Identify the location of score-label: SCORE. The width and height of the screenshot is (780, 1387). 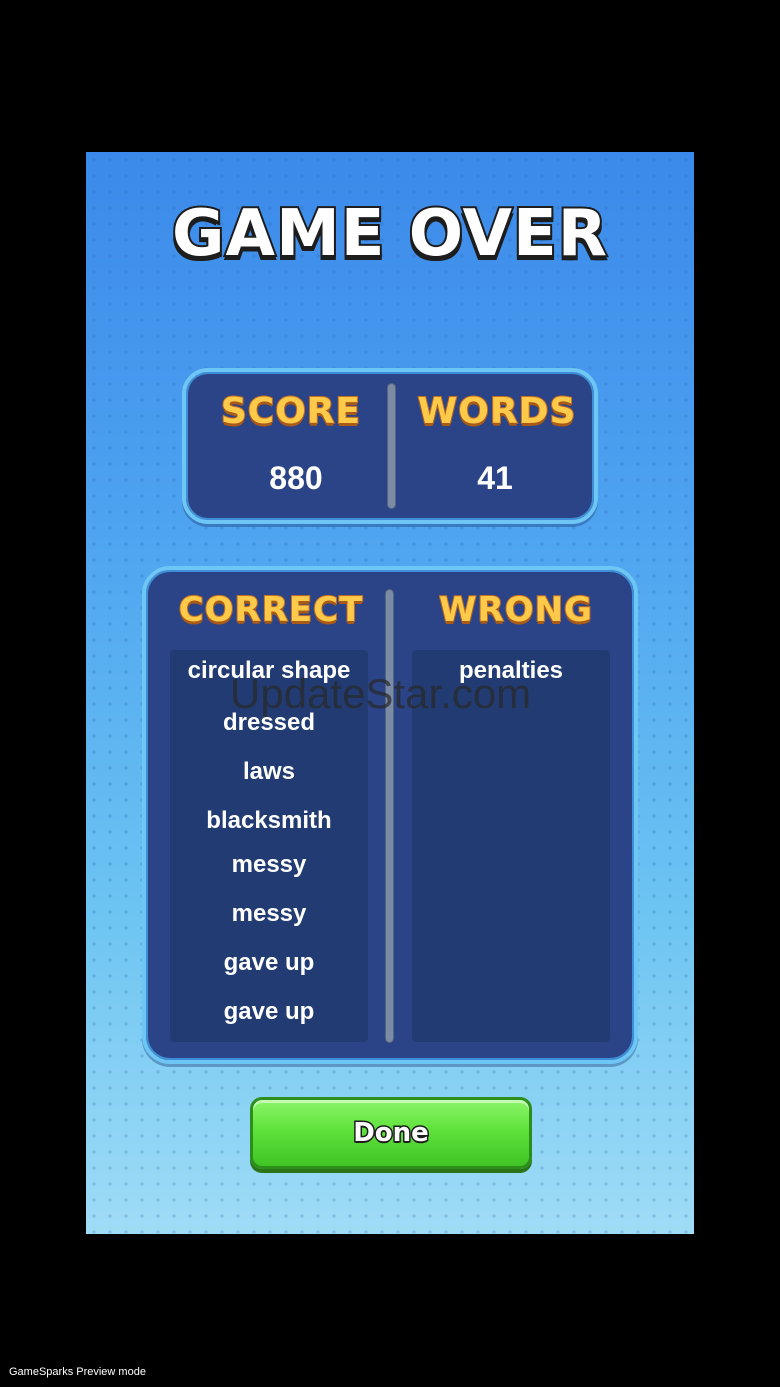
(291, 411).